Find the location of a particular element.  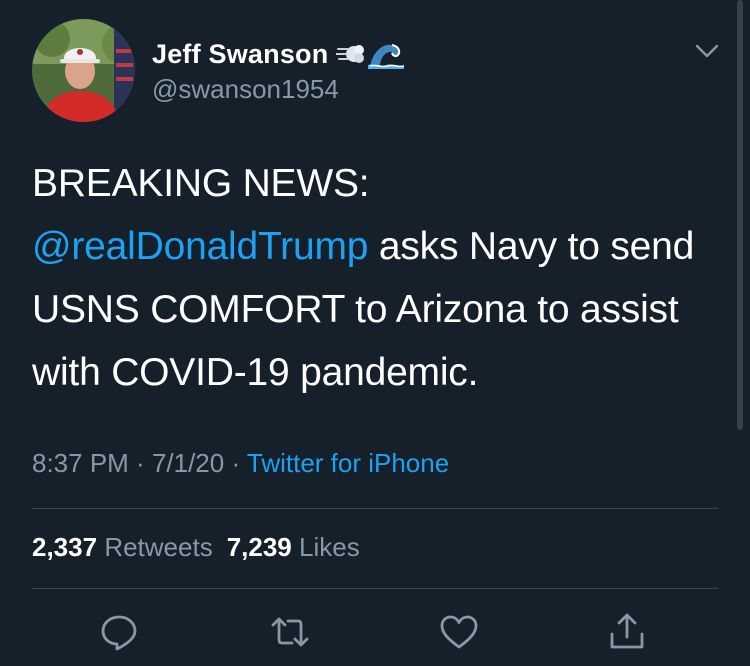

display-name: Jeff Swanson is located at coordinates (240, 54).